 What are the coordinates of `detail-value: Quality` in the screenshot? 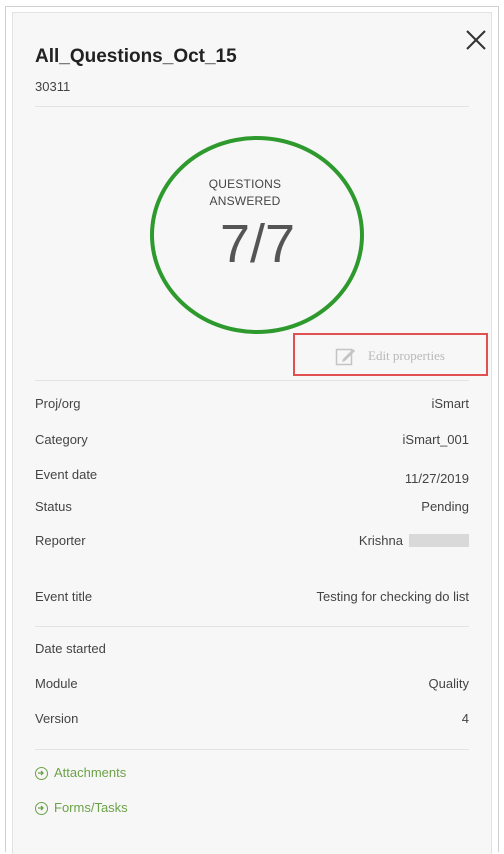 It's located at (448, 683).